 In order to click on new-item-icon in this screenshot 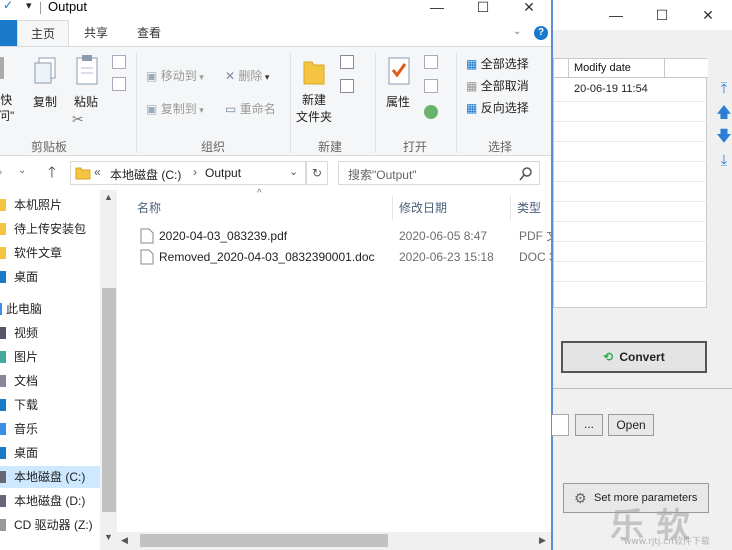, I will do `click(347, 62)`.